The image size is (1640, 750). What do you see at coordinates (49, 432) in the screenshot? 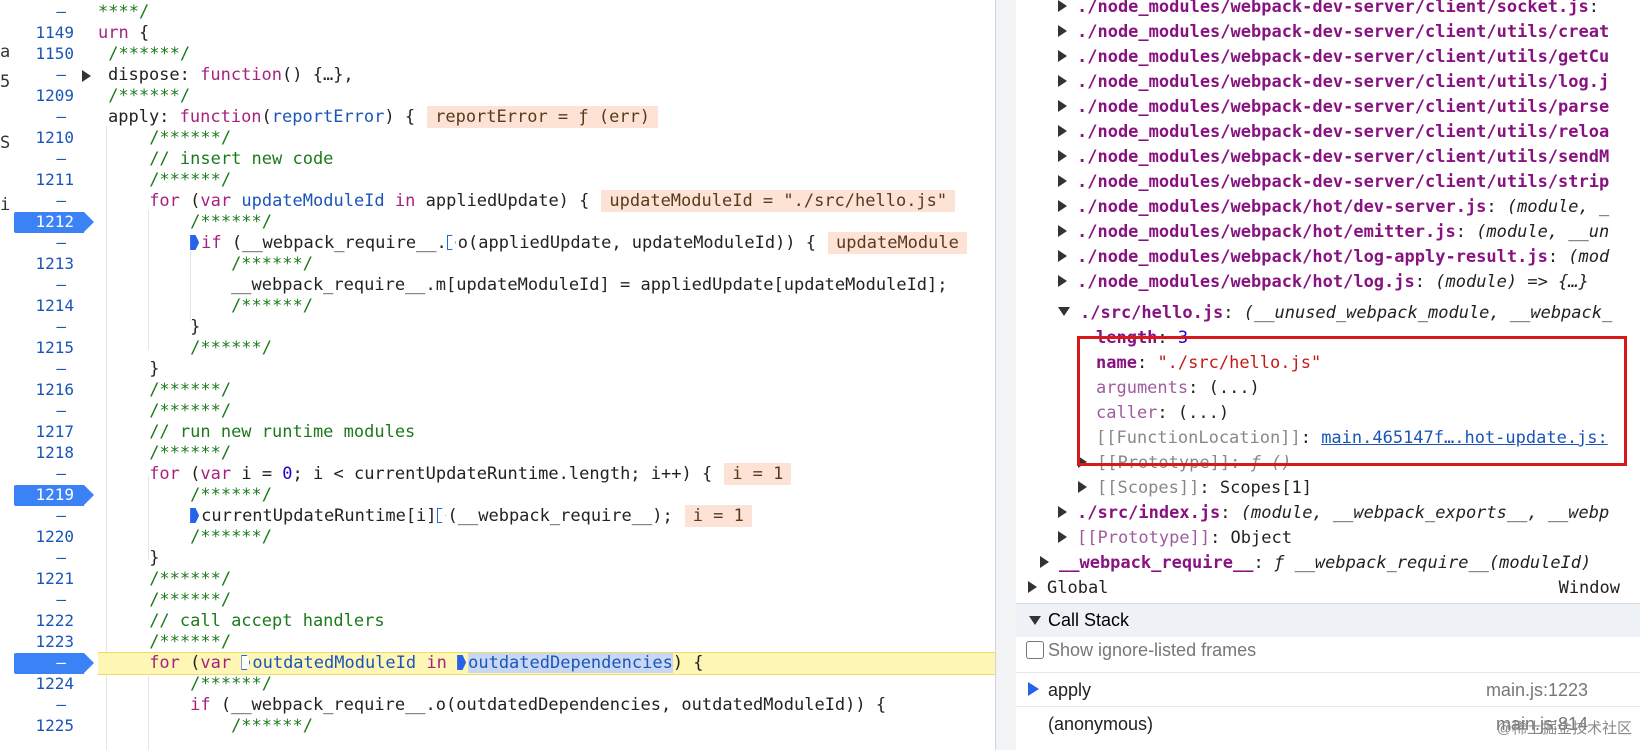
I see `line-number: 1217` at bounding box center [49, 432].